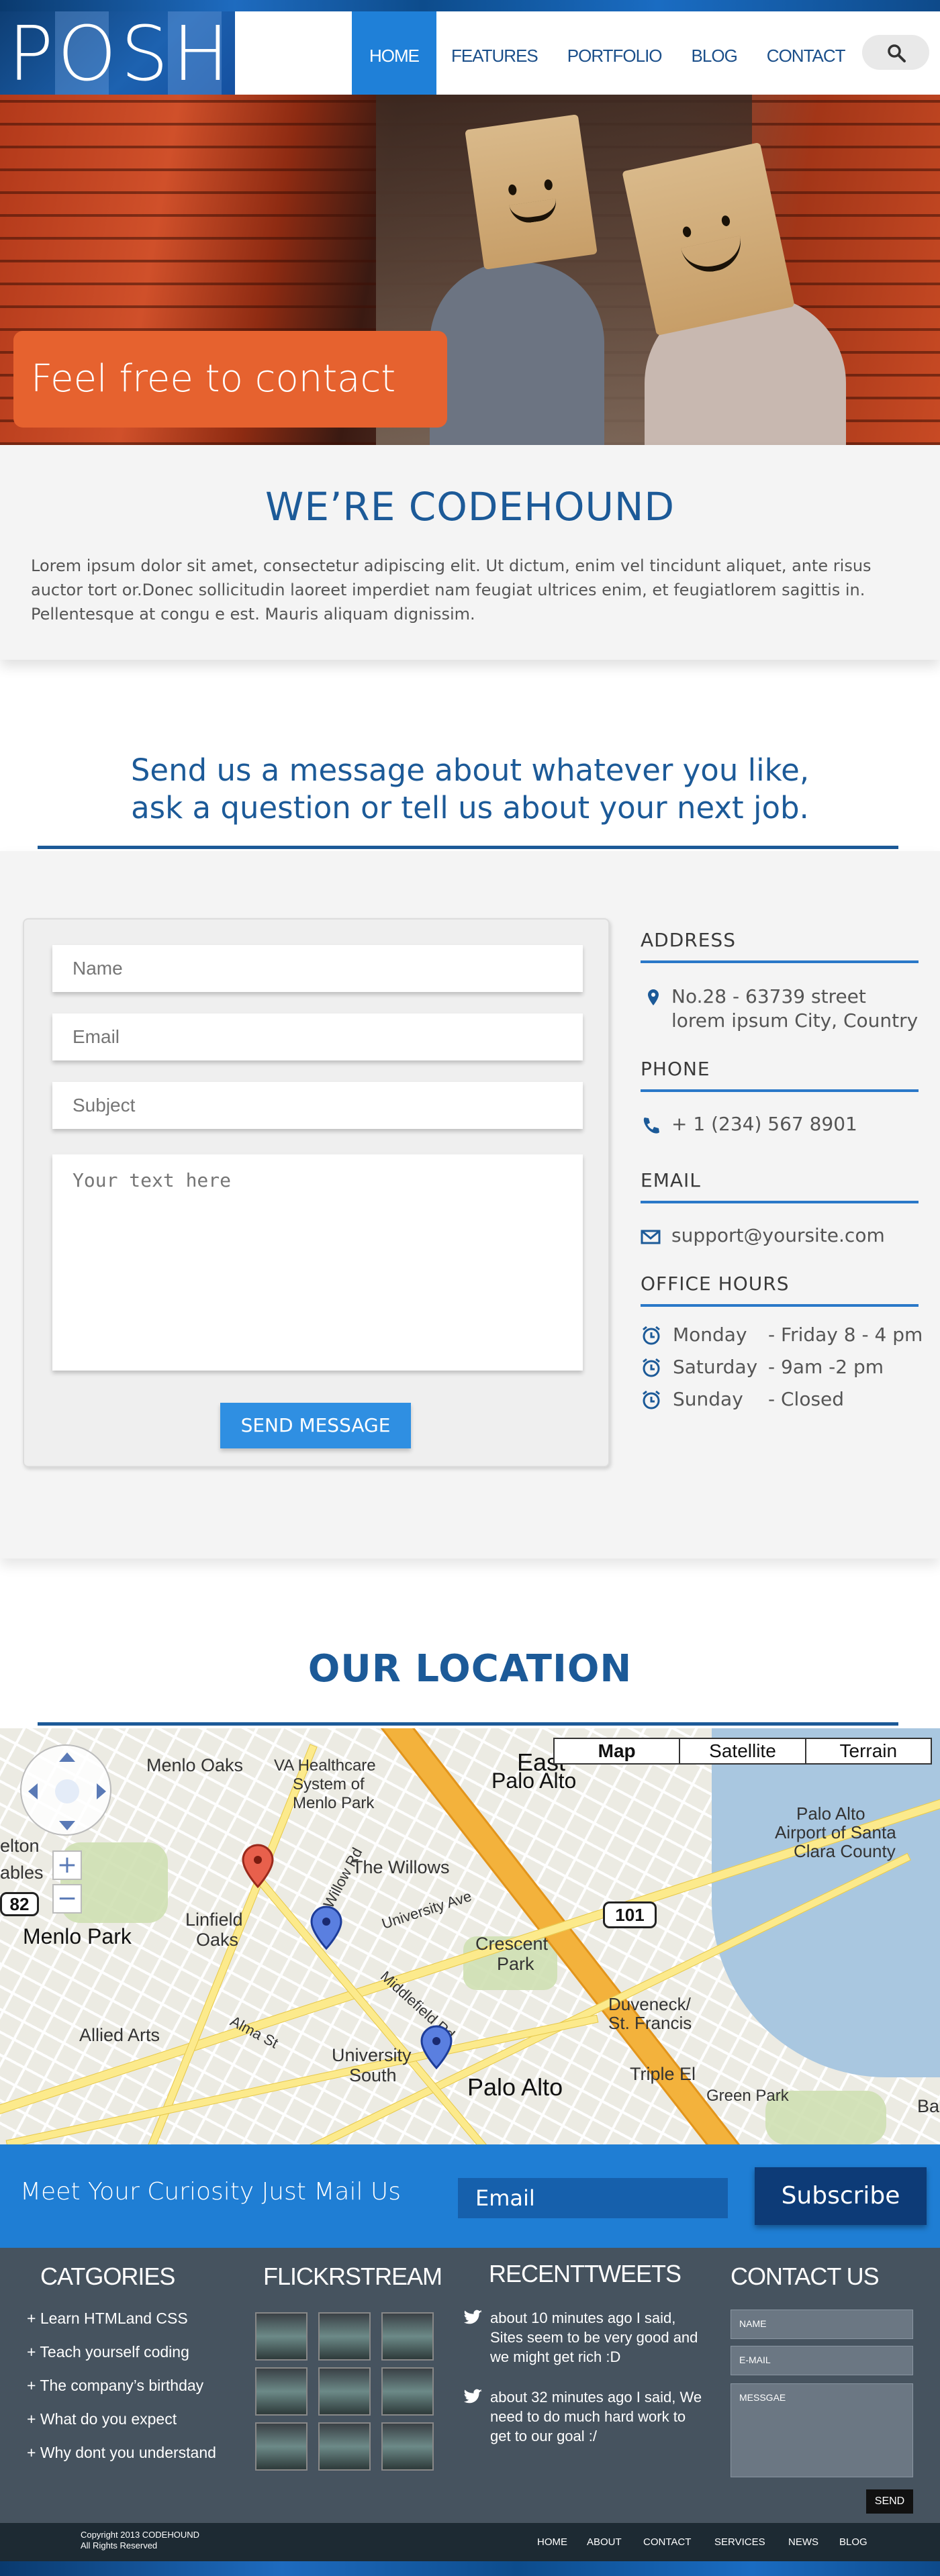 Image resolution: width=940 pixels, height=2576 pixels. What do you see at coordinates (604, 2542) in the screenshot?
I see `bottom-nav-about: ABOUT` at bounding box center [604, 2542].